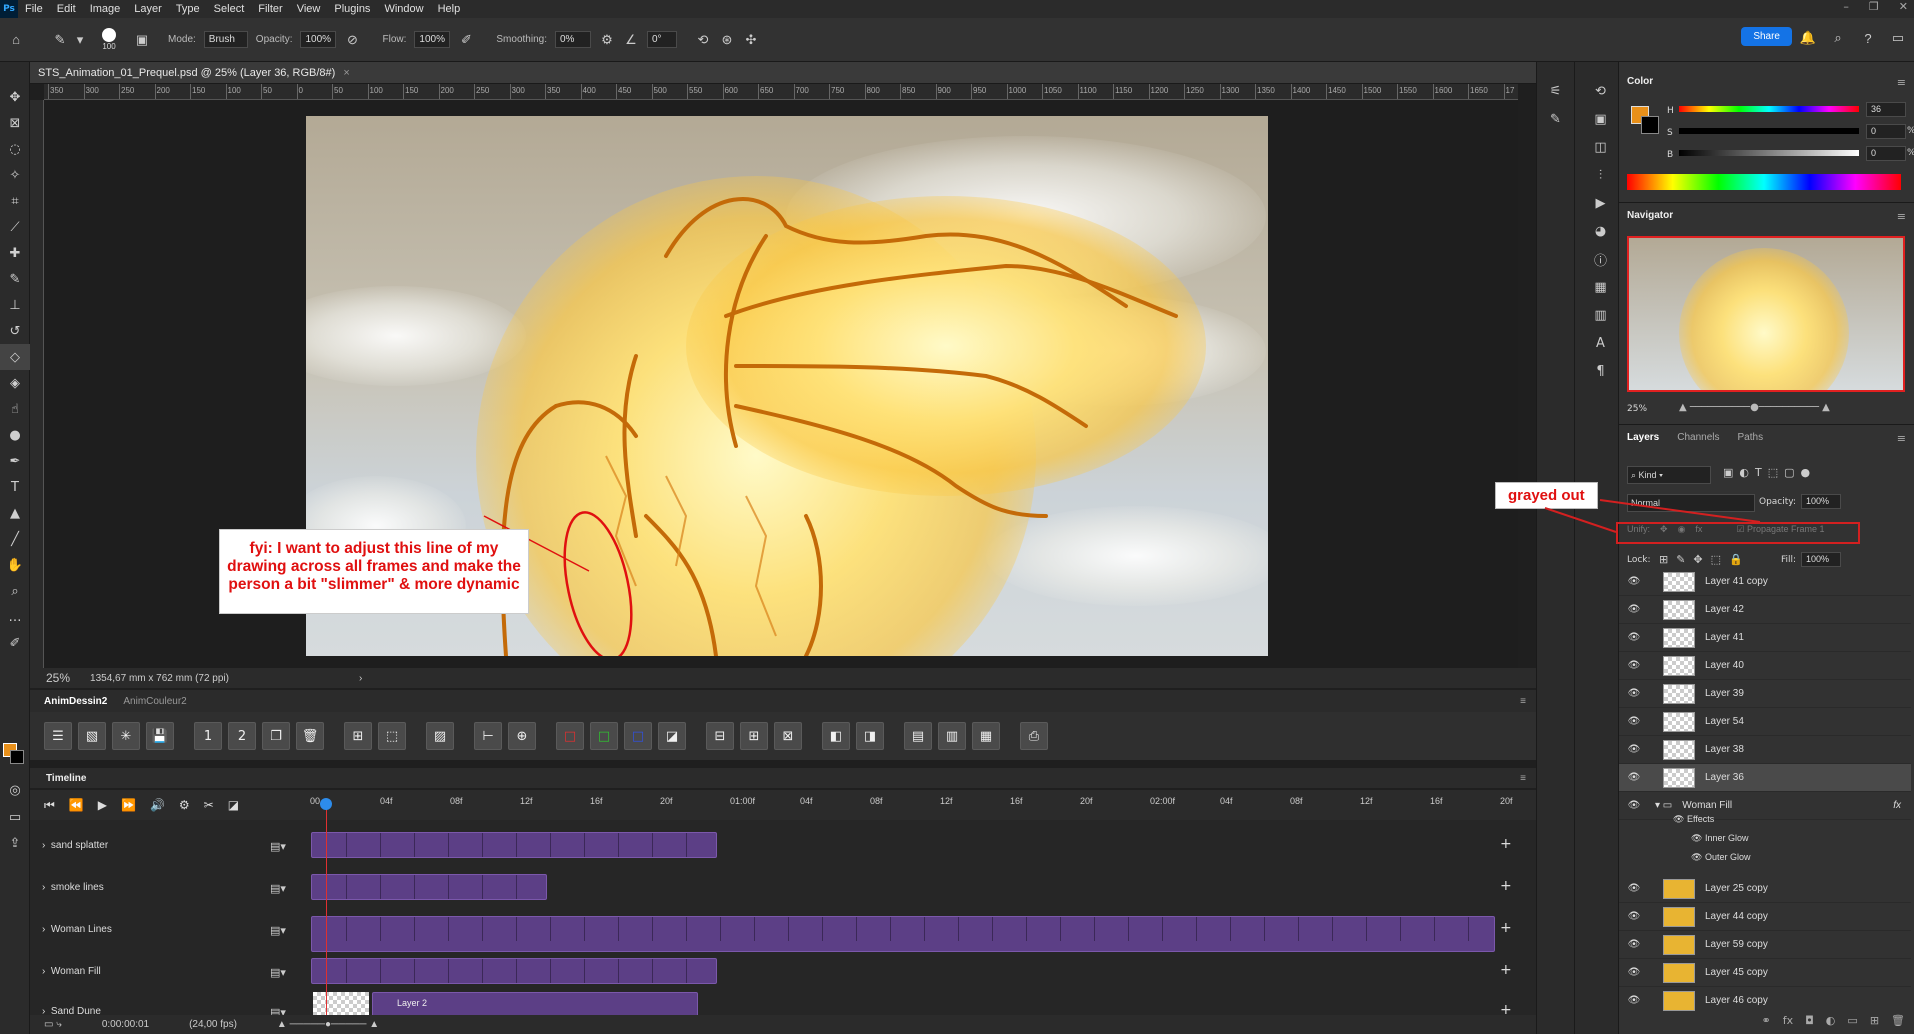  What do you see at coordinates (157, 805) in the screenshot?
I see `audio-icon: 🔊` at bounding box center [157, 805].